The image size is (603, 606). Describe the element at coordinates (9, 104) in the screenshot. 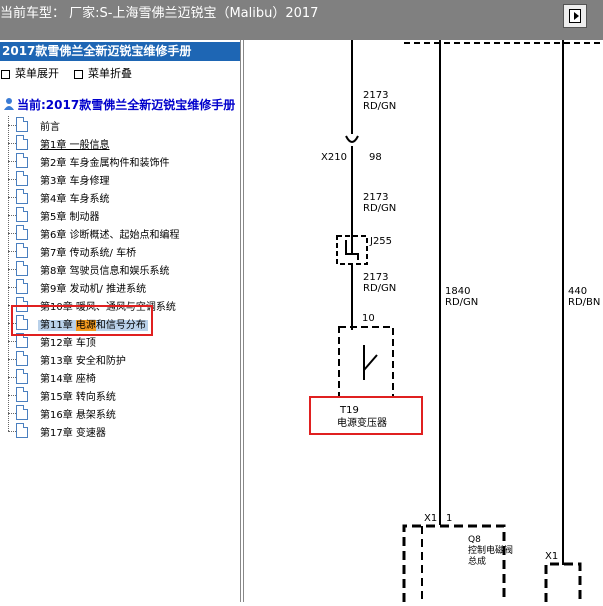

I see `user-icon` at that location.